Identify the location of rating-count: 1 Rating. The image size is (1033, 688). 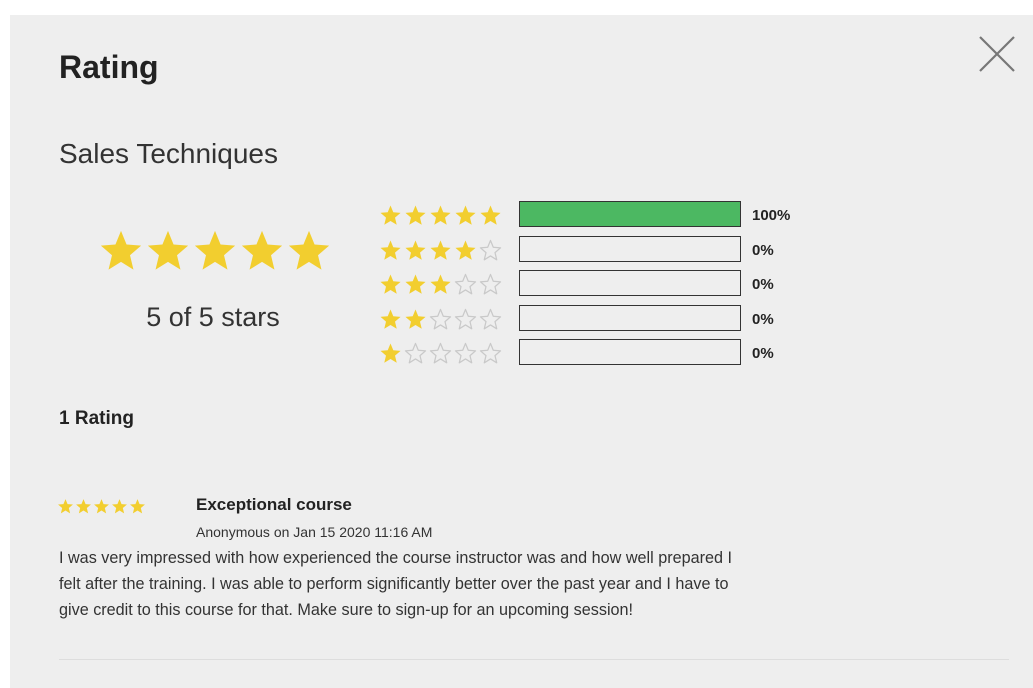
(96, 418).